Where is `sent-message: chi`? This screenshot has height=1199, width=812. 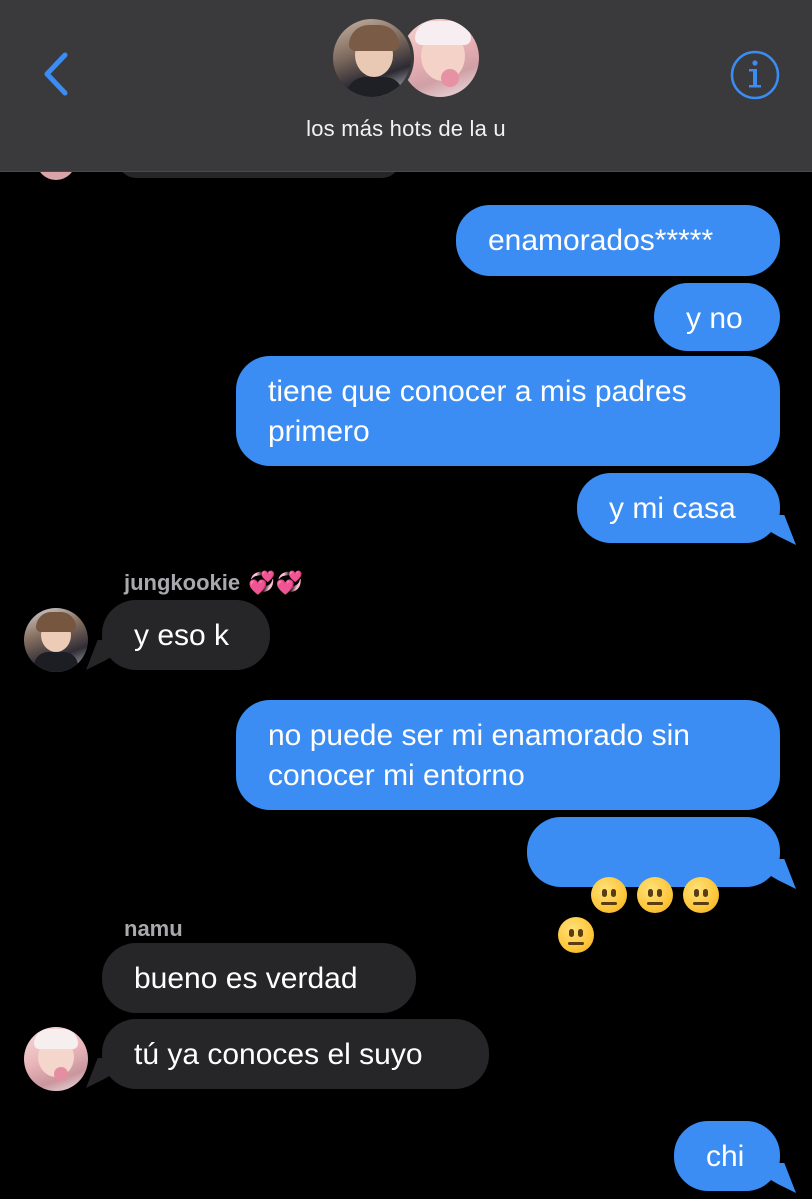 sent-message: chi is located at coordinates (727, 1156).